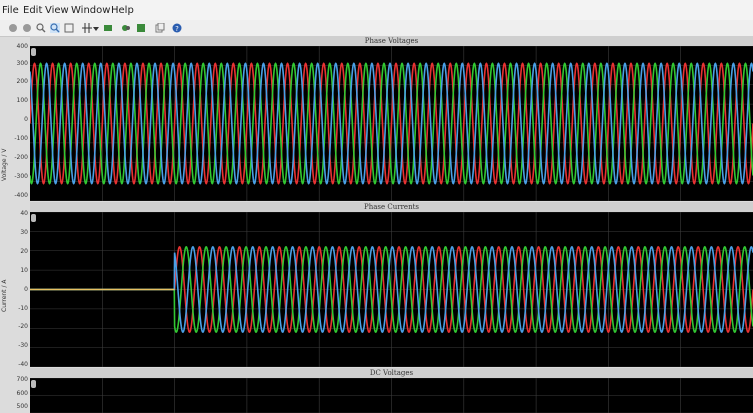  Describe the element at coordinates (13, 28) in the screenshot. I see `stop-icon` at that location.